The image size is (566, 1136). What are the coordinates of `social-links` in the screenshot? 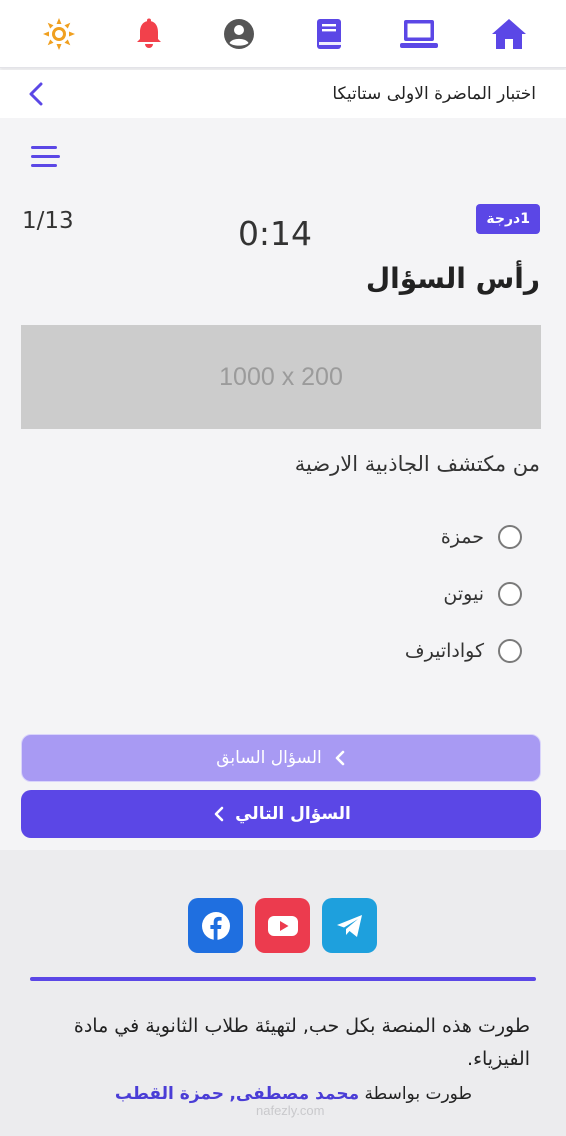 It's located at (282, 925).